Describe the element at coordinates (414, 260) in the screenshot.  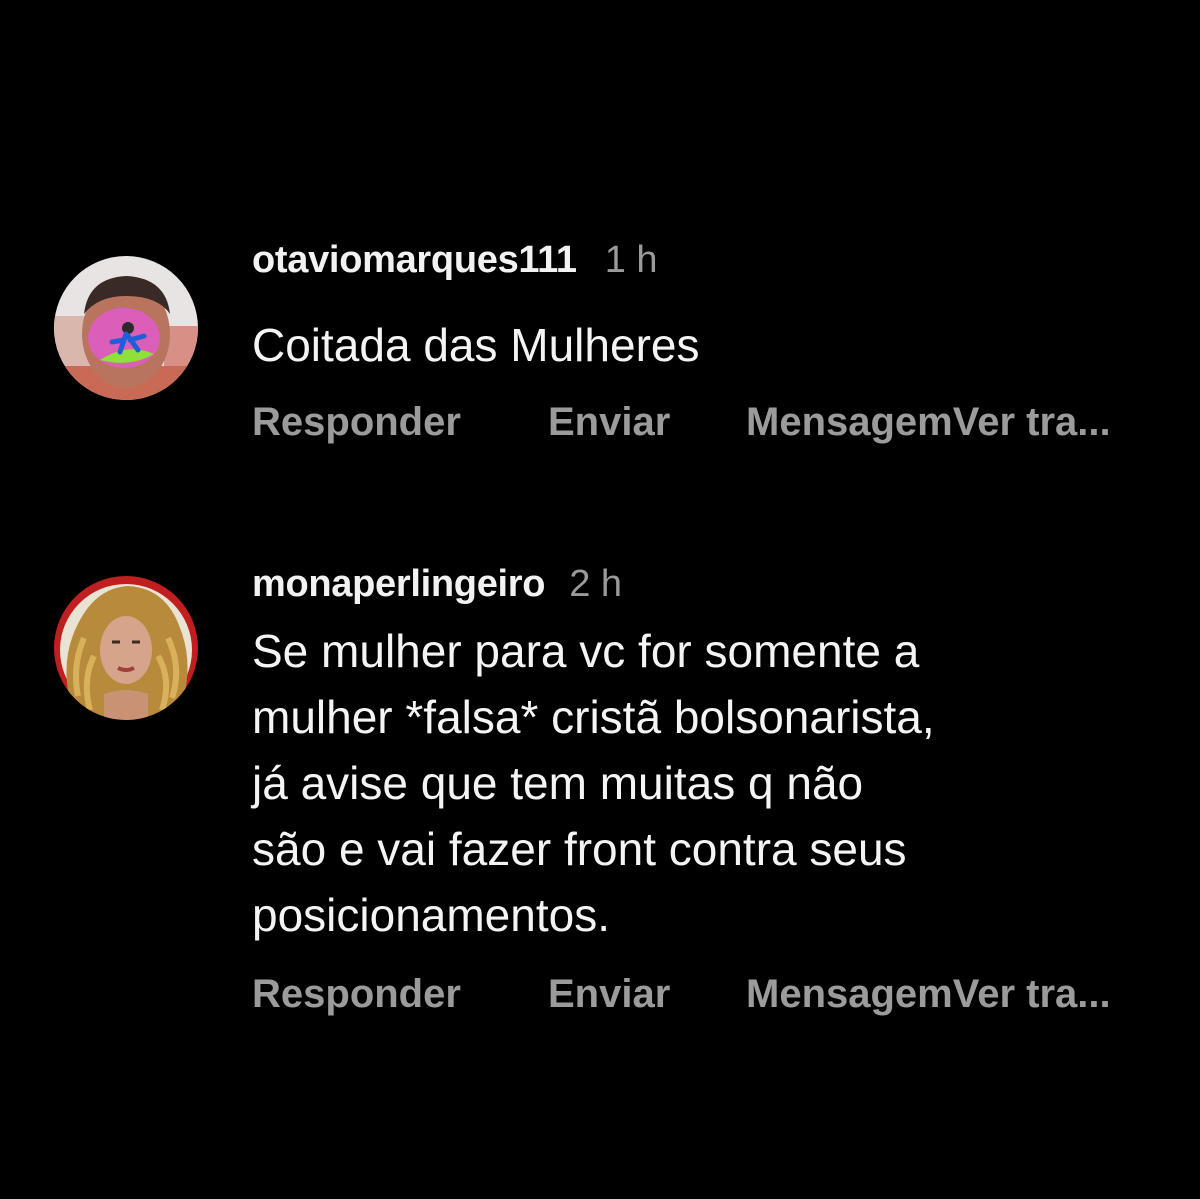
I see `comment-username: otaviomarques111` at that location.